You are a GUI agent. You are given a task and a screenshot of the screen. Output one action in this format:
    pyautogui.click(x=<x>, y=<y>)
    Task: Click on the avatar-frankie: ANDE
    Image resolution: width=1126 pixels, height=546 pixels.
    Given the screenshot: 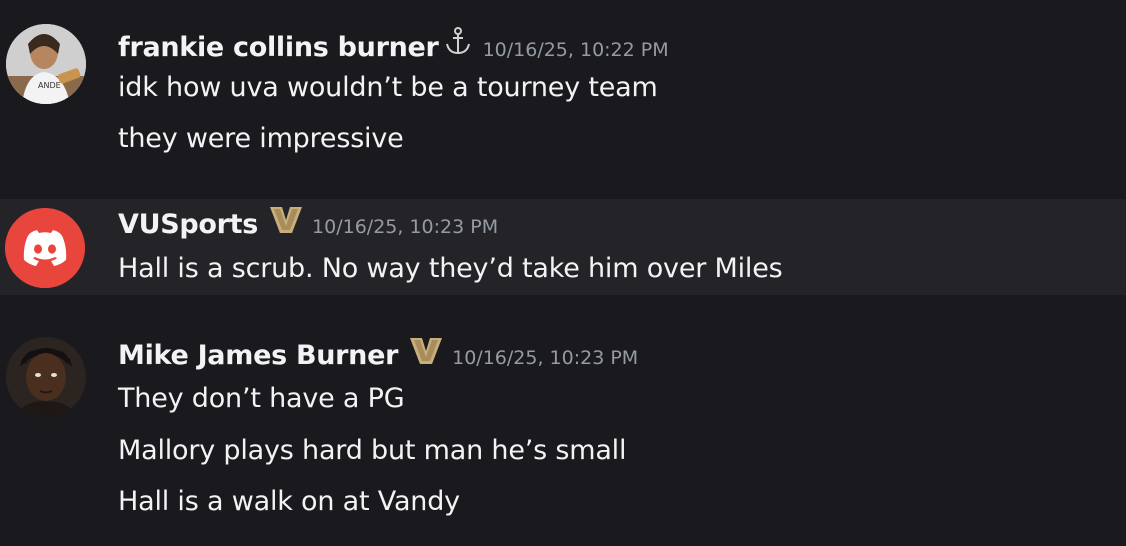 What is the action you would take?
    pyautogui.click(x=46, y=64)
    